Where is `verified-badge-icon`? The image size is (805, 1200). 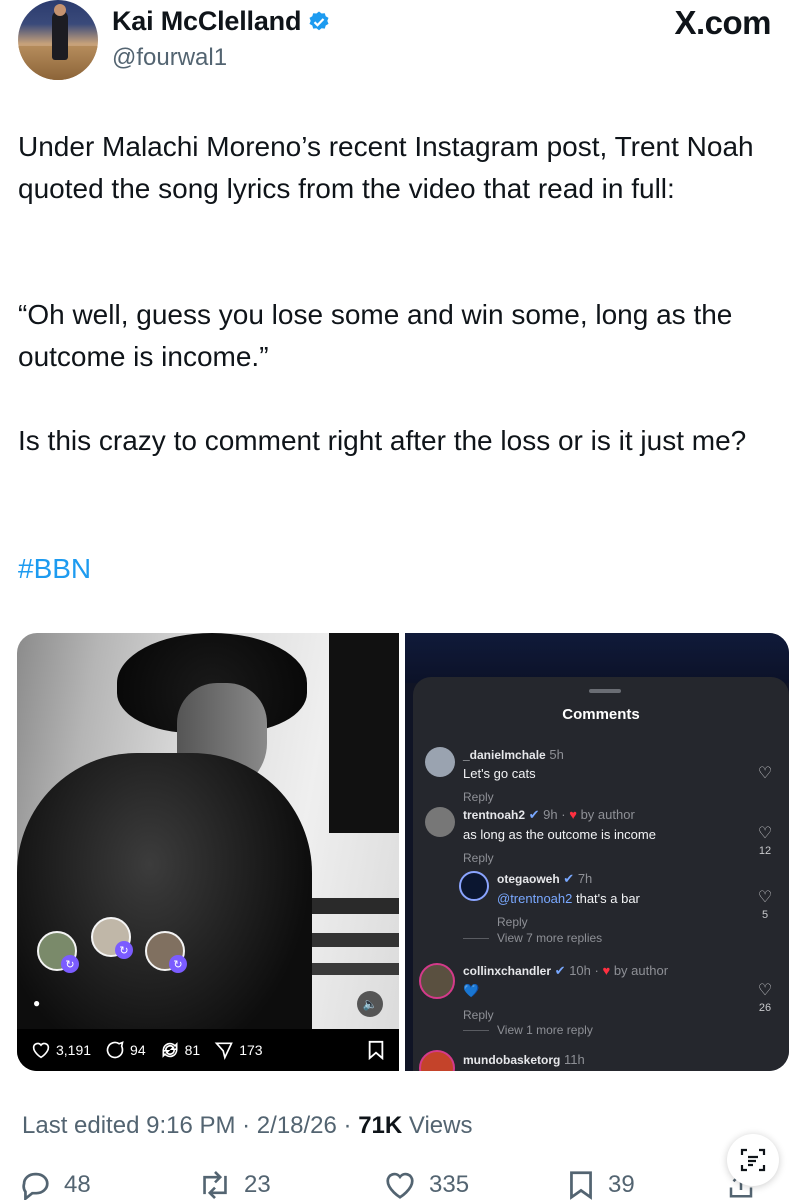 verified-badge-icon is located at coordinates (319, 20).